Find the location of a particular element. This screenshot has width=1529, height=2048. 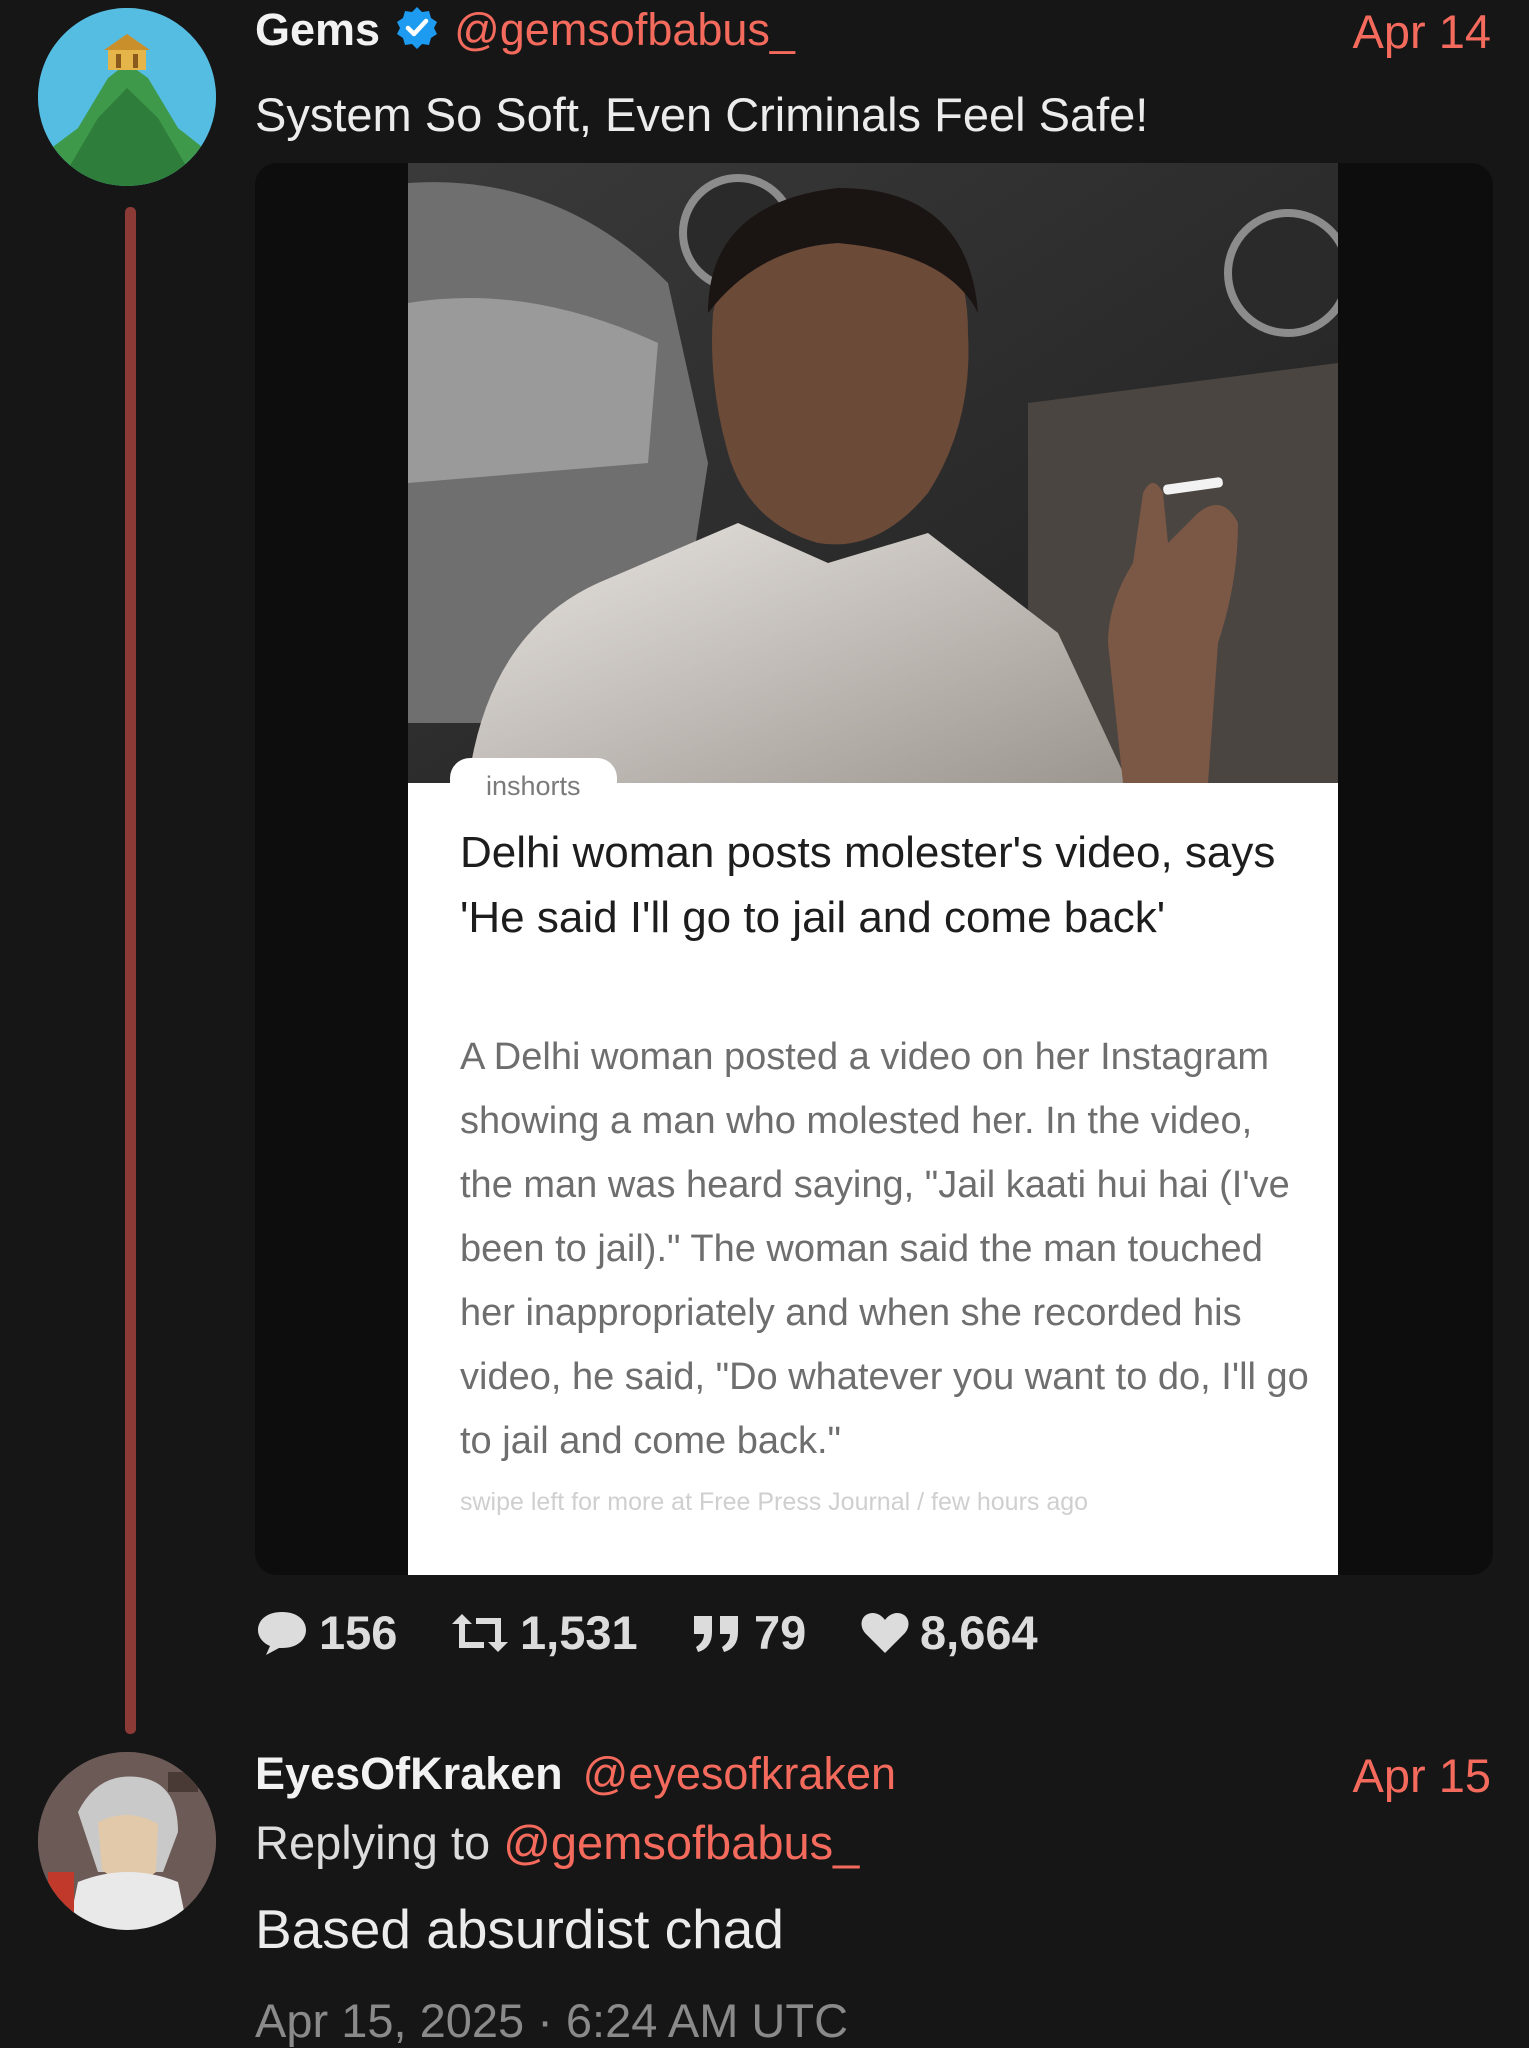

quote-icon is located at coordinates (717, 1633).